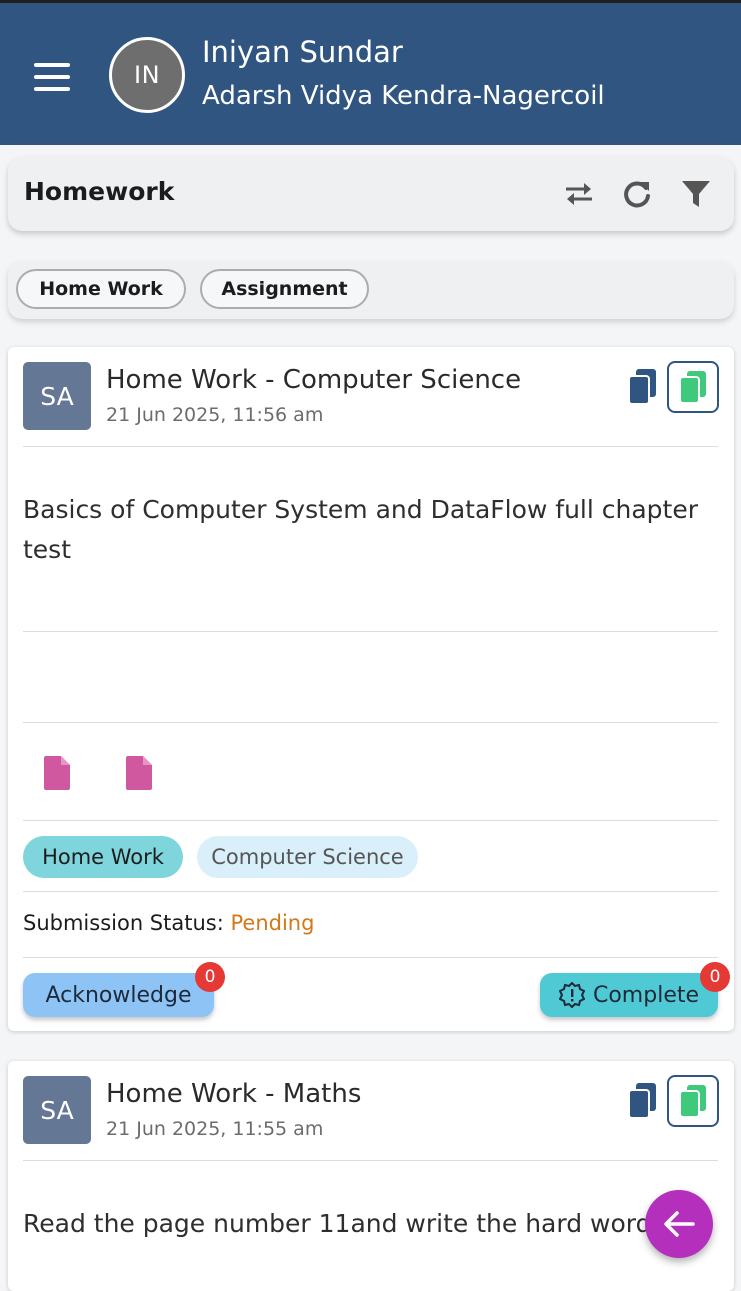 This screenshot has width=741, height=1291. Describe the element at coordinates (101, 289) in the screenshot. I see `tab-home-work: Home Work` at that location.